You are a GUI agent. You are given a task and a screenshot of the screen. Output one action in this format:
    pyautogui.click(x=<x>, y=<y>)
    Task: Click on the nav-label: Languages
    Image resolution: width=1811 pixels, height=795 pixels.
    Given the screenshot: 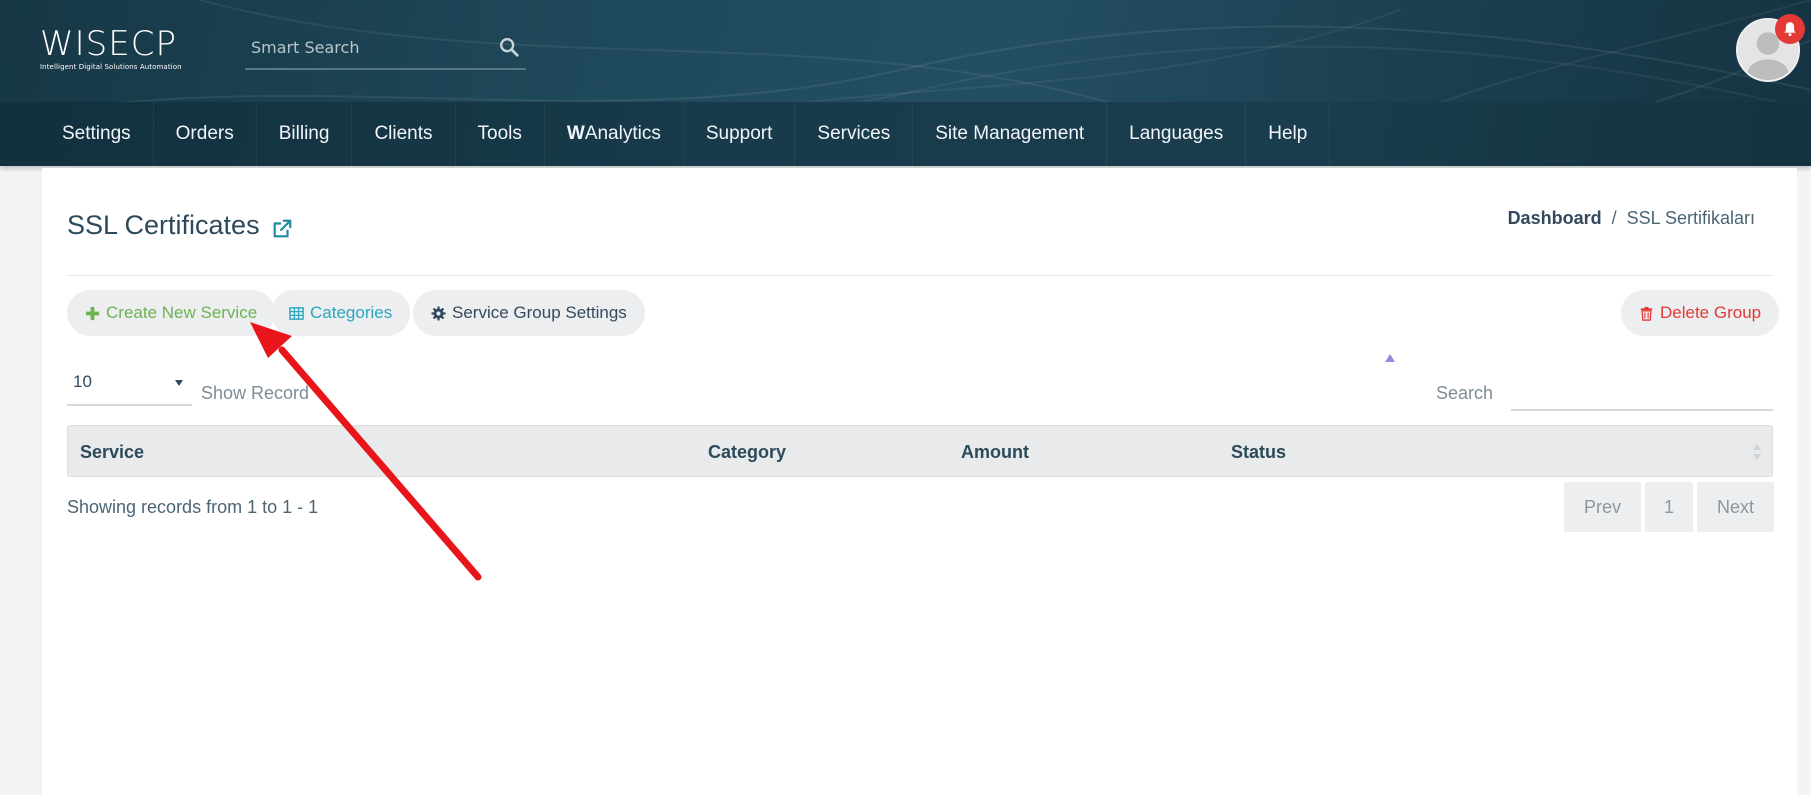 What is the action you would take?
    pyautogui.click(x=1176, y=133)
    